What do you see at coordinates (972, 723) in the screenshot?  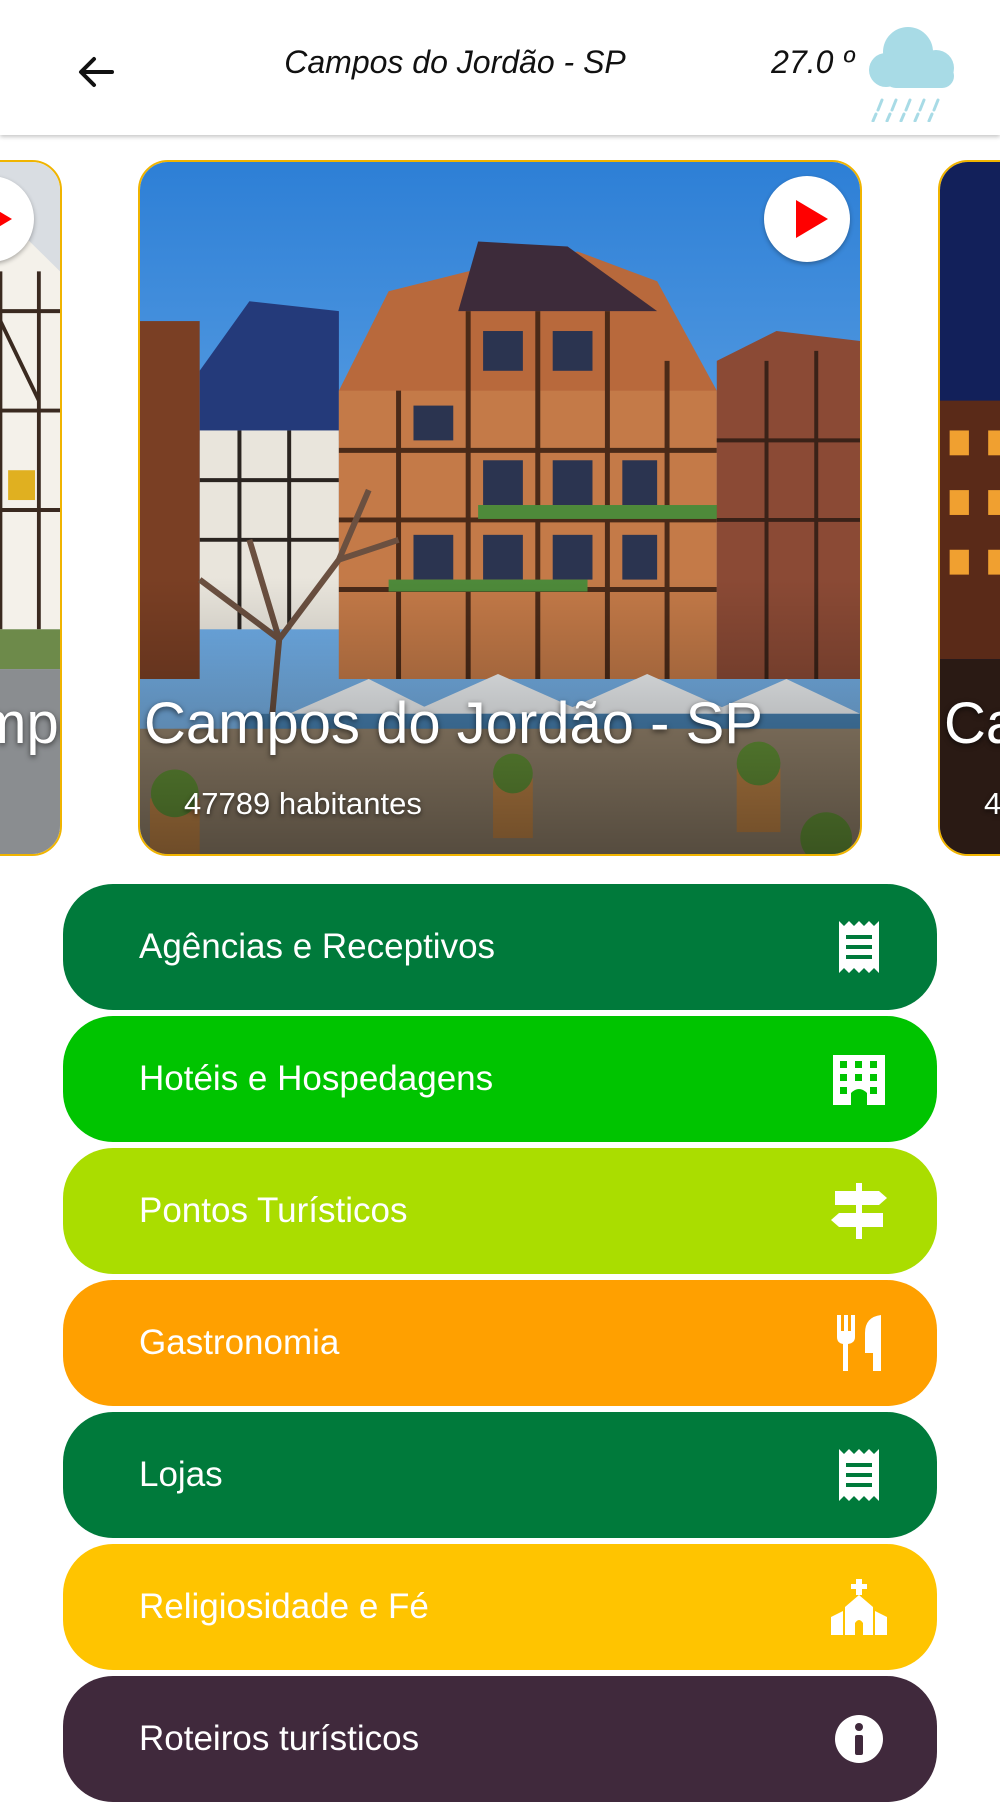 I see `card-title-next: Campos do Jordão - SP` at bounding box center [972, 723].